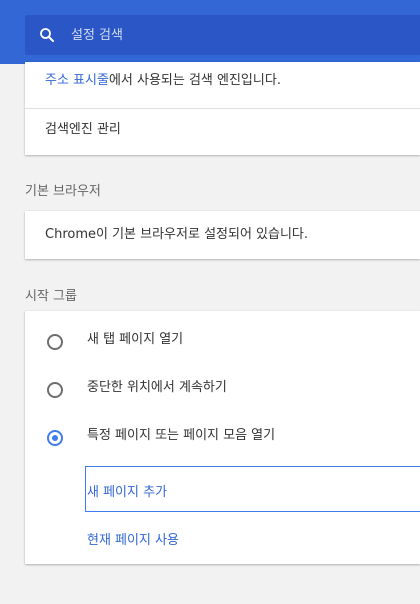 This screenshot has height=604, width=420. I want to click on startup-option-continue: 중단한 위치에서 계속하기, so click(222, 390).